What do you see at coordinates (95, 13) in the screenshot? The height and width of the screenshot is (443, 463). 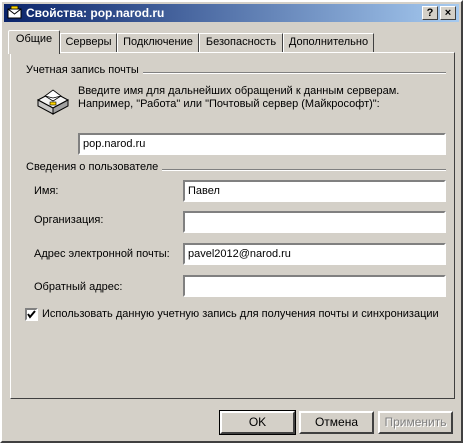 I see `window-title: Свойства: pop.narod.ru` at bounding box center [95, 13].